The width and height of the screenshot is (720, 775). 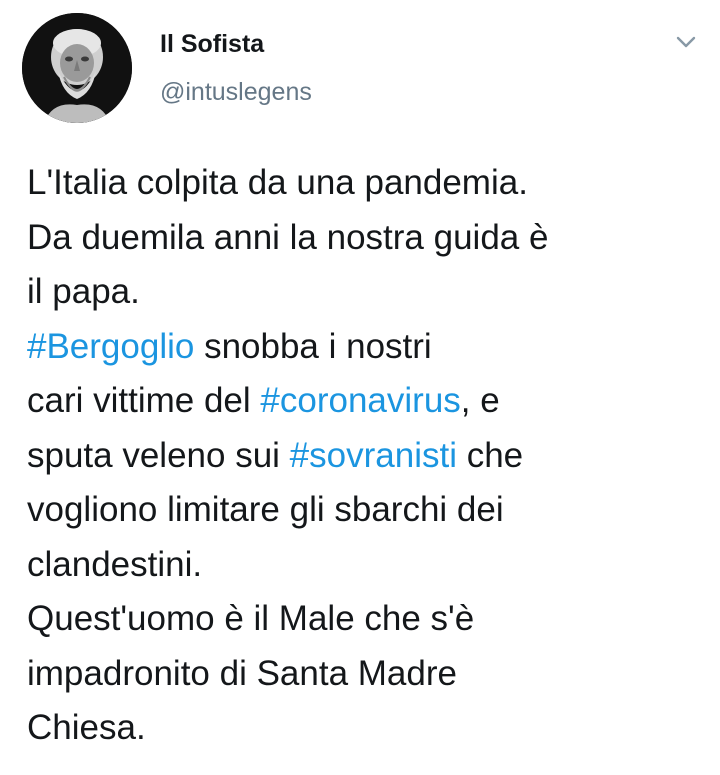 What do you see at coordinates (158, 455) in the screenshot?
I see `tweet-text-fragment: sputa veleno sui` at bounding box center [158, 455].